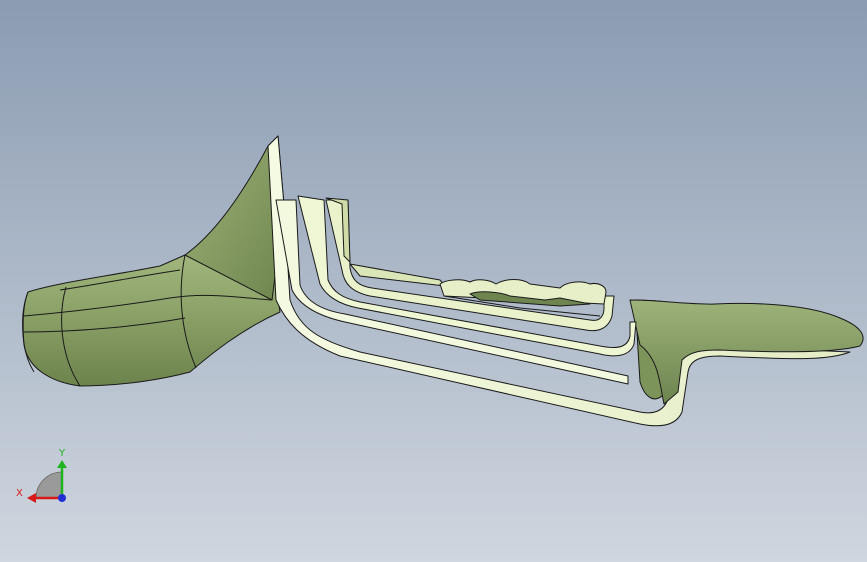 The image size is (867, 562). Describe the element at coordinates (62, 453) in the screenshot. I see `y-axis-label: Y` at that location.